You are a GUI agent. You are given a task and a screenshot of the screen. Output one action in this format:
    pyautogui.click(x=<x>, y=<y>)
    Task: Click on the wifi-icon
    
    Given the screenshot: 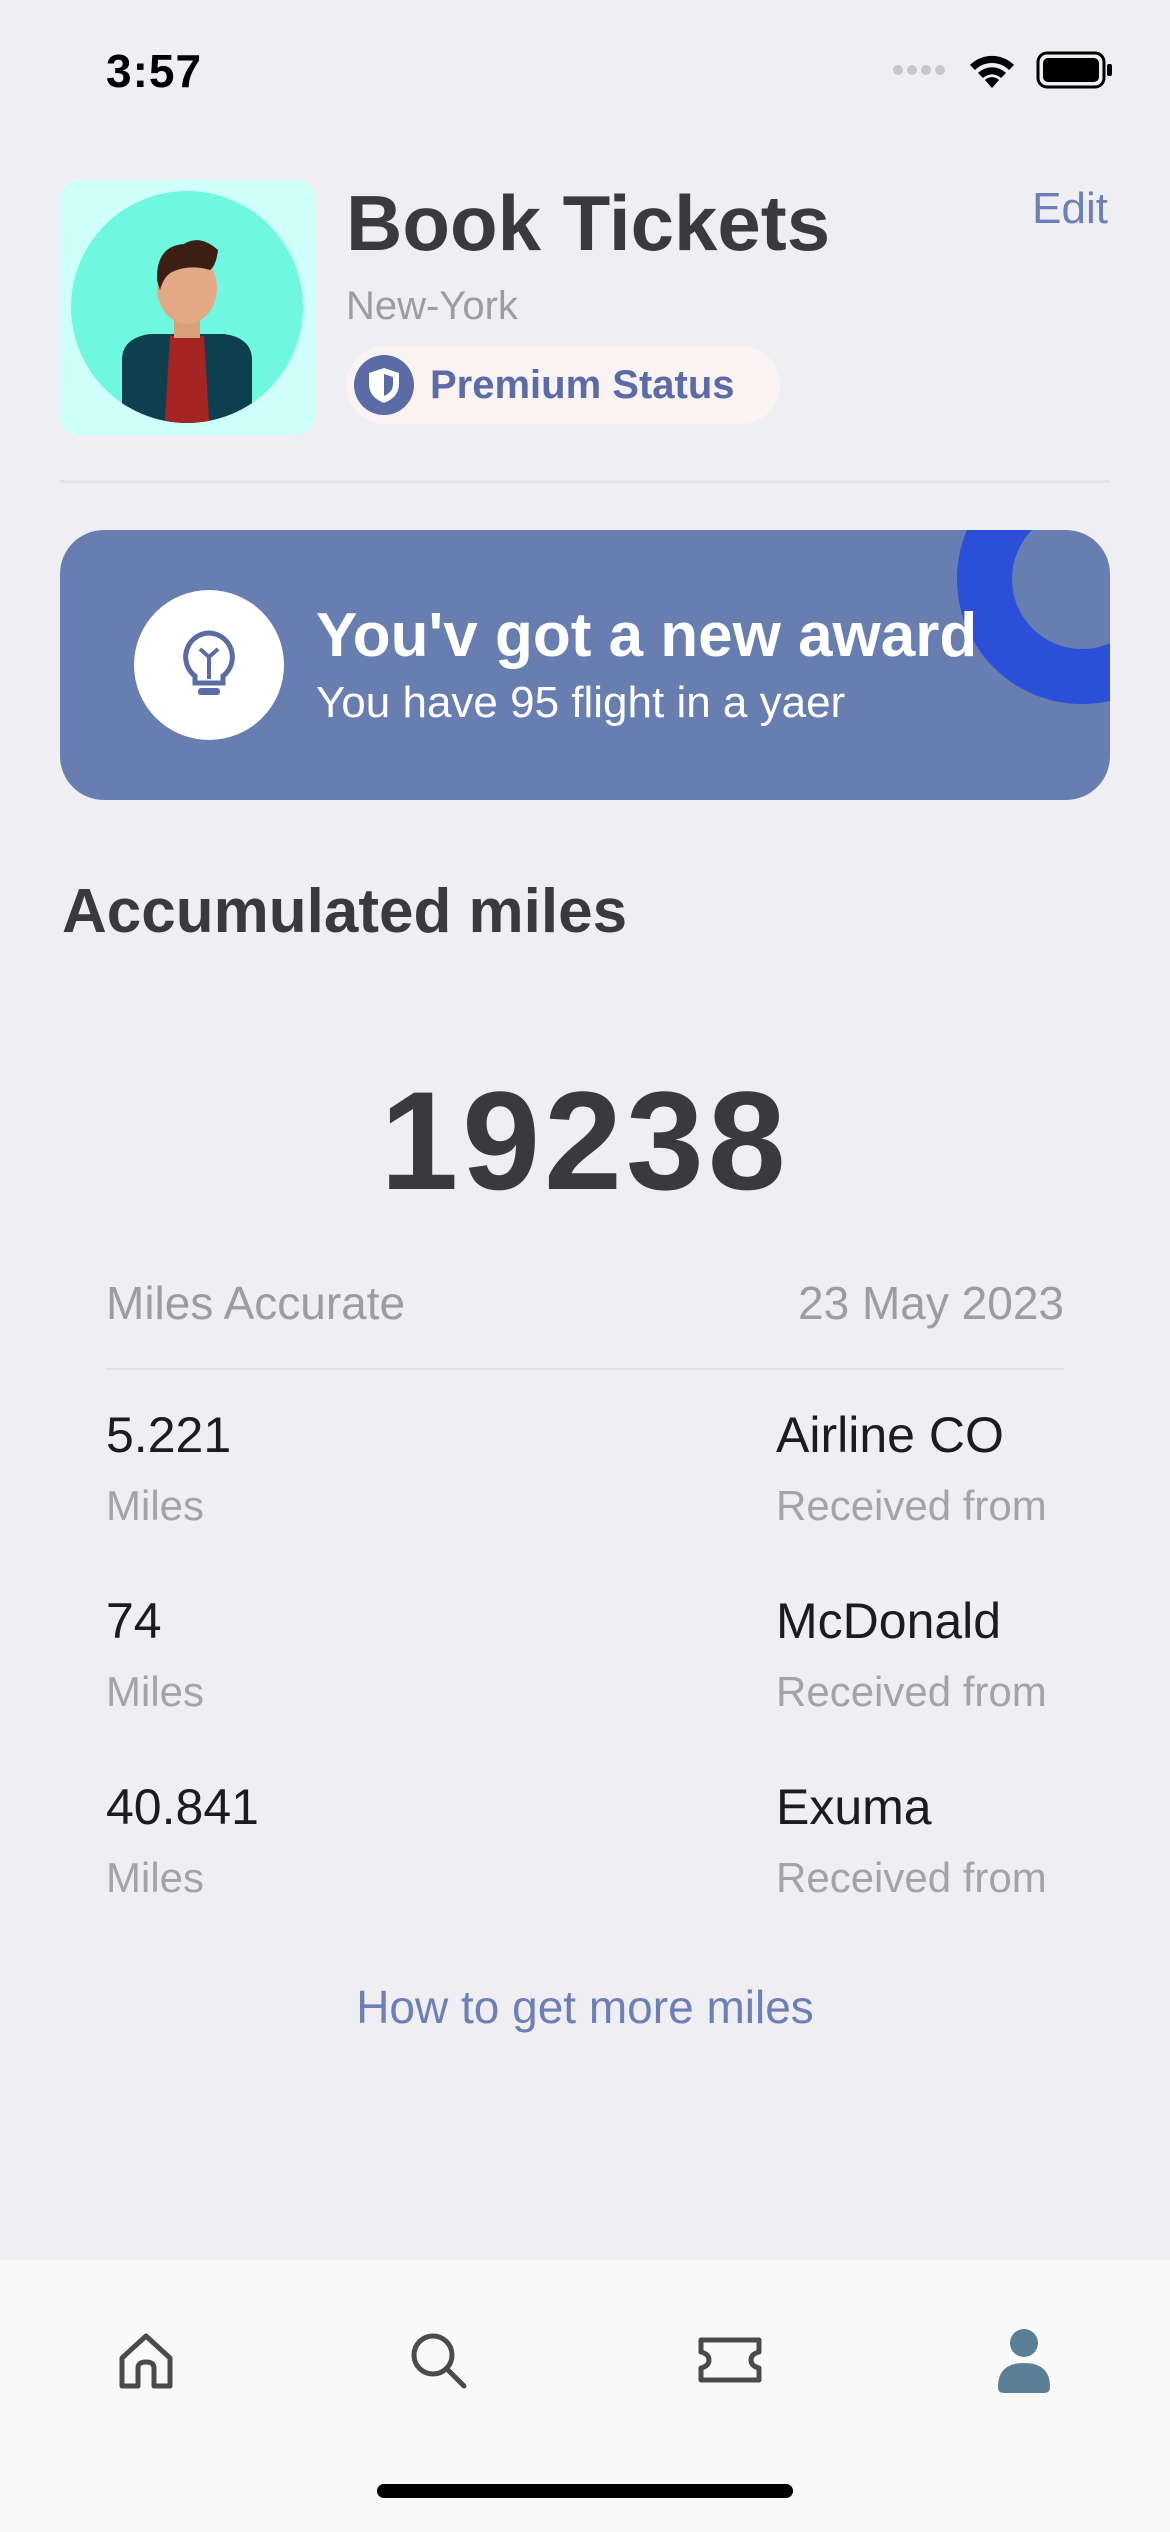 What is the action you would take?
    pyautogui.click(x=992, y=71)
    